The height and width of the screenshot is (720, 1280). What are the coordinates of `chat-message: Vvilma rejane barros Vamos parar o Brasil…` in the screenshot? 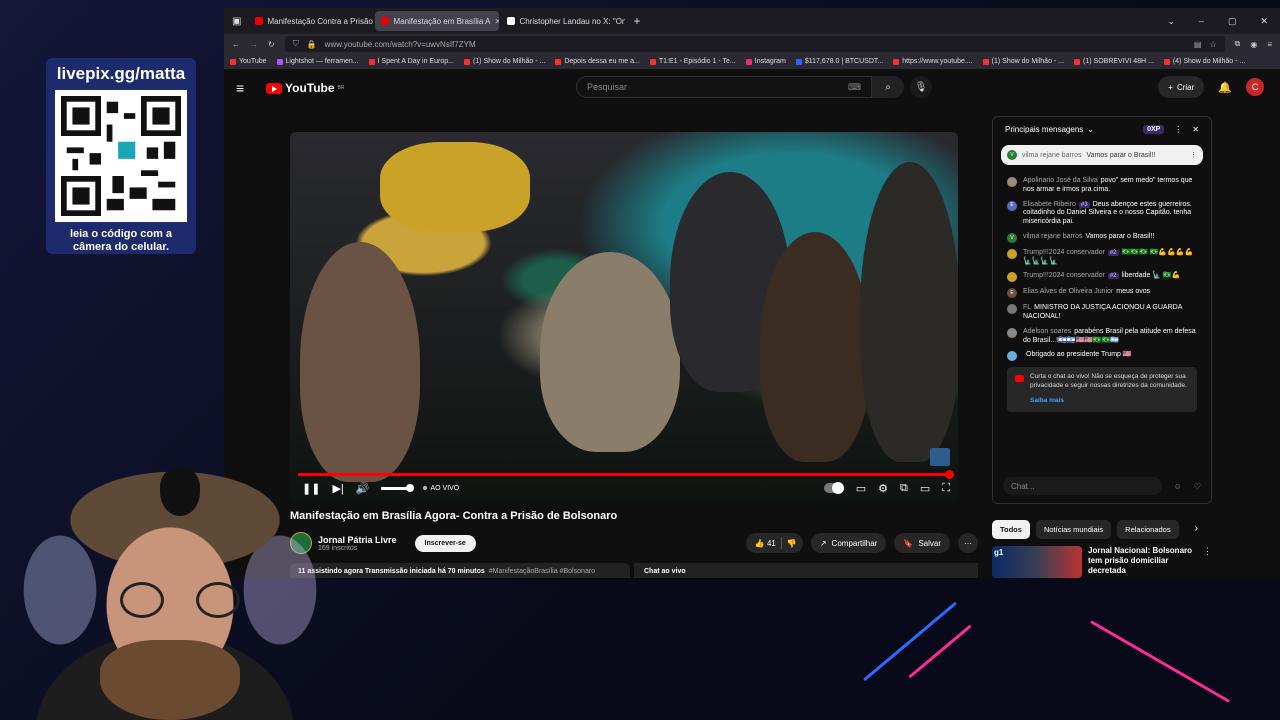 It's located at (1102, 237).